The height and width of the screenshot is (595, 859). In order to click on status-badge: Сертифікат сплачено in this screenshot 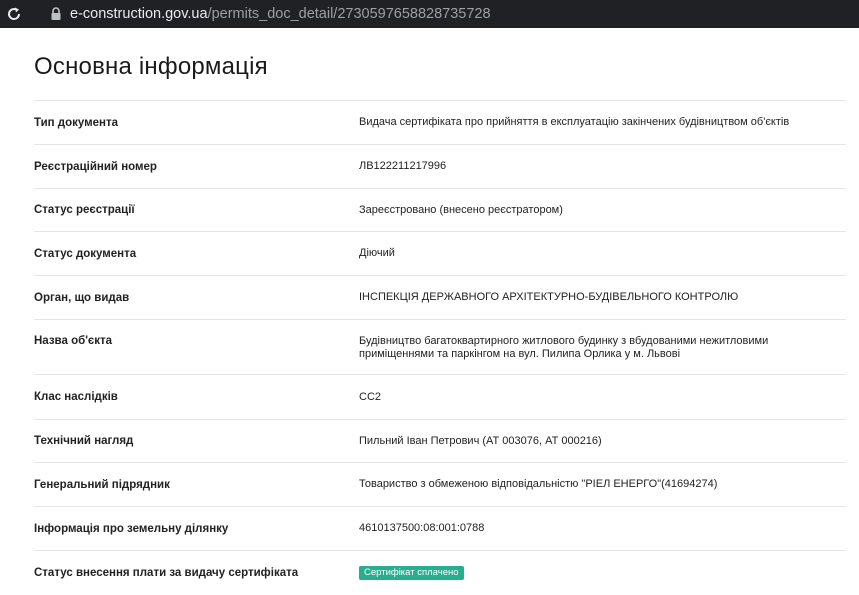, I will do `click(411, 572)`.